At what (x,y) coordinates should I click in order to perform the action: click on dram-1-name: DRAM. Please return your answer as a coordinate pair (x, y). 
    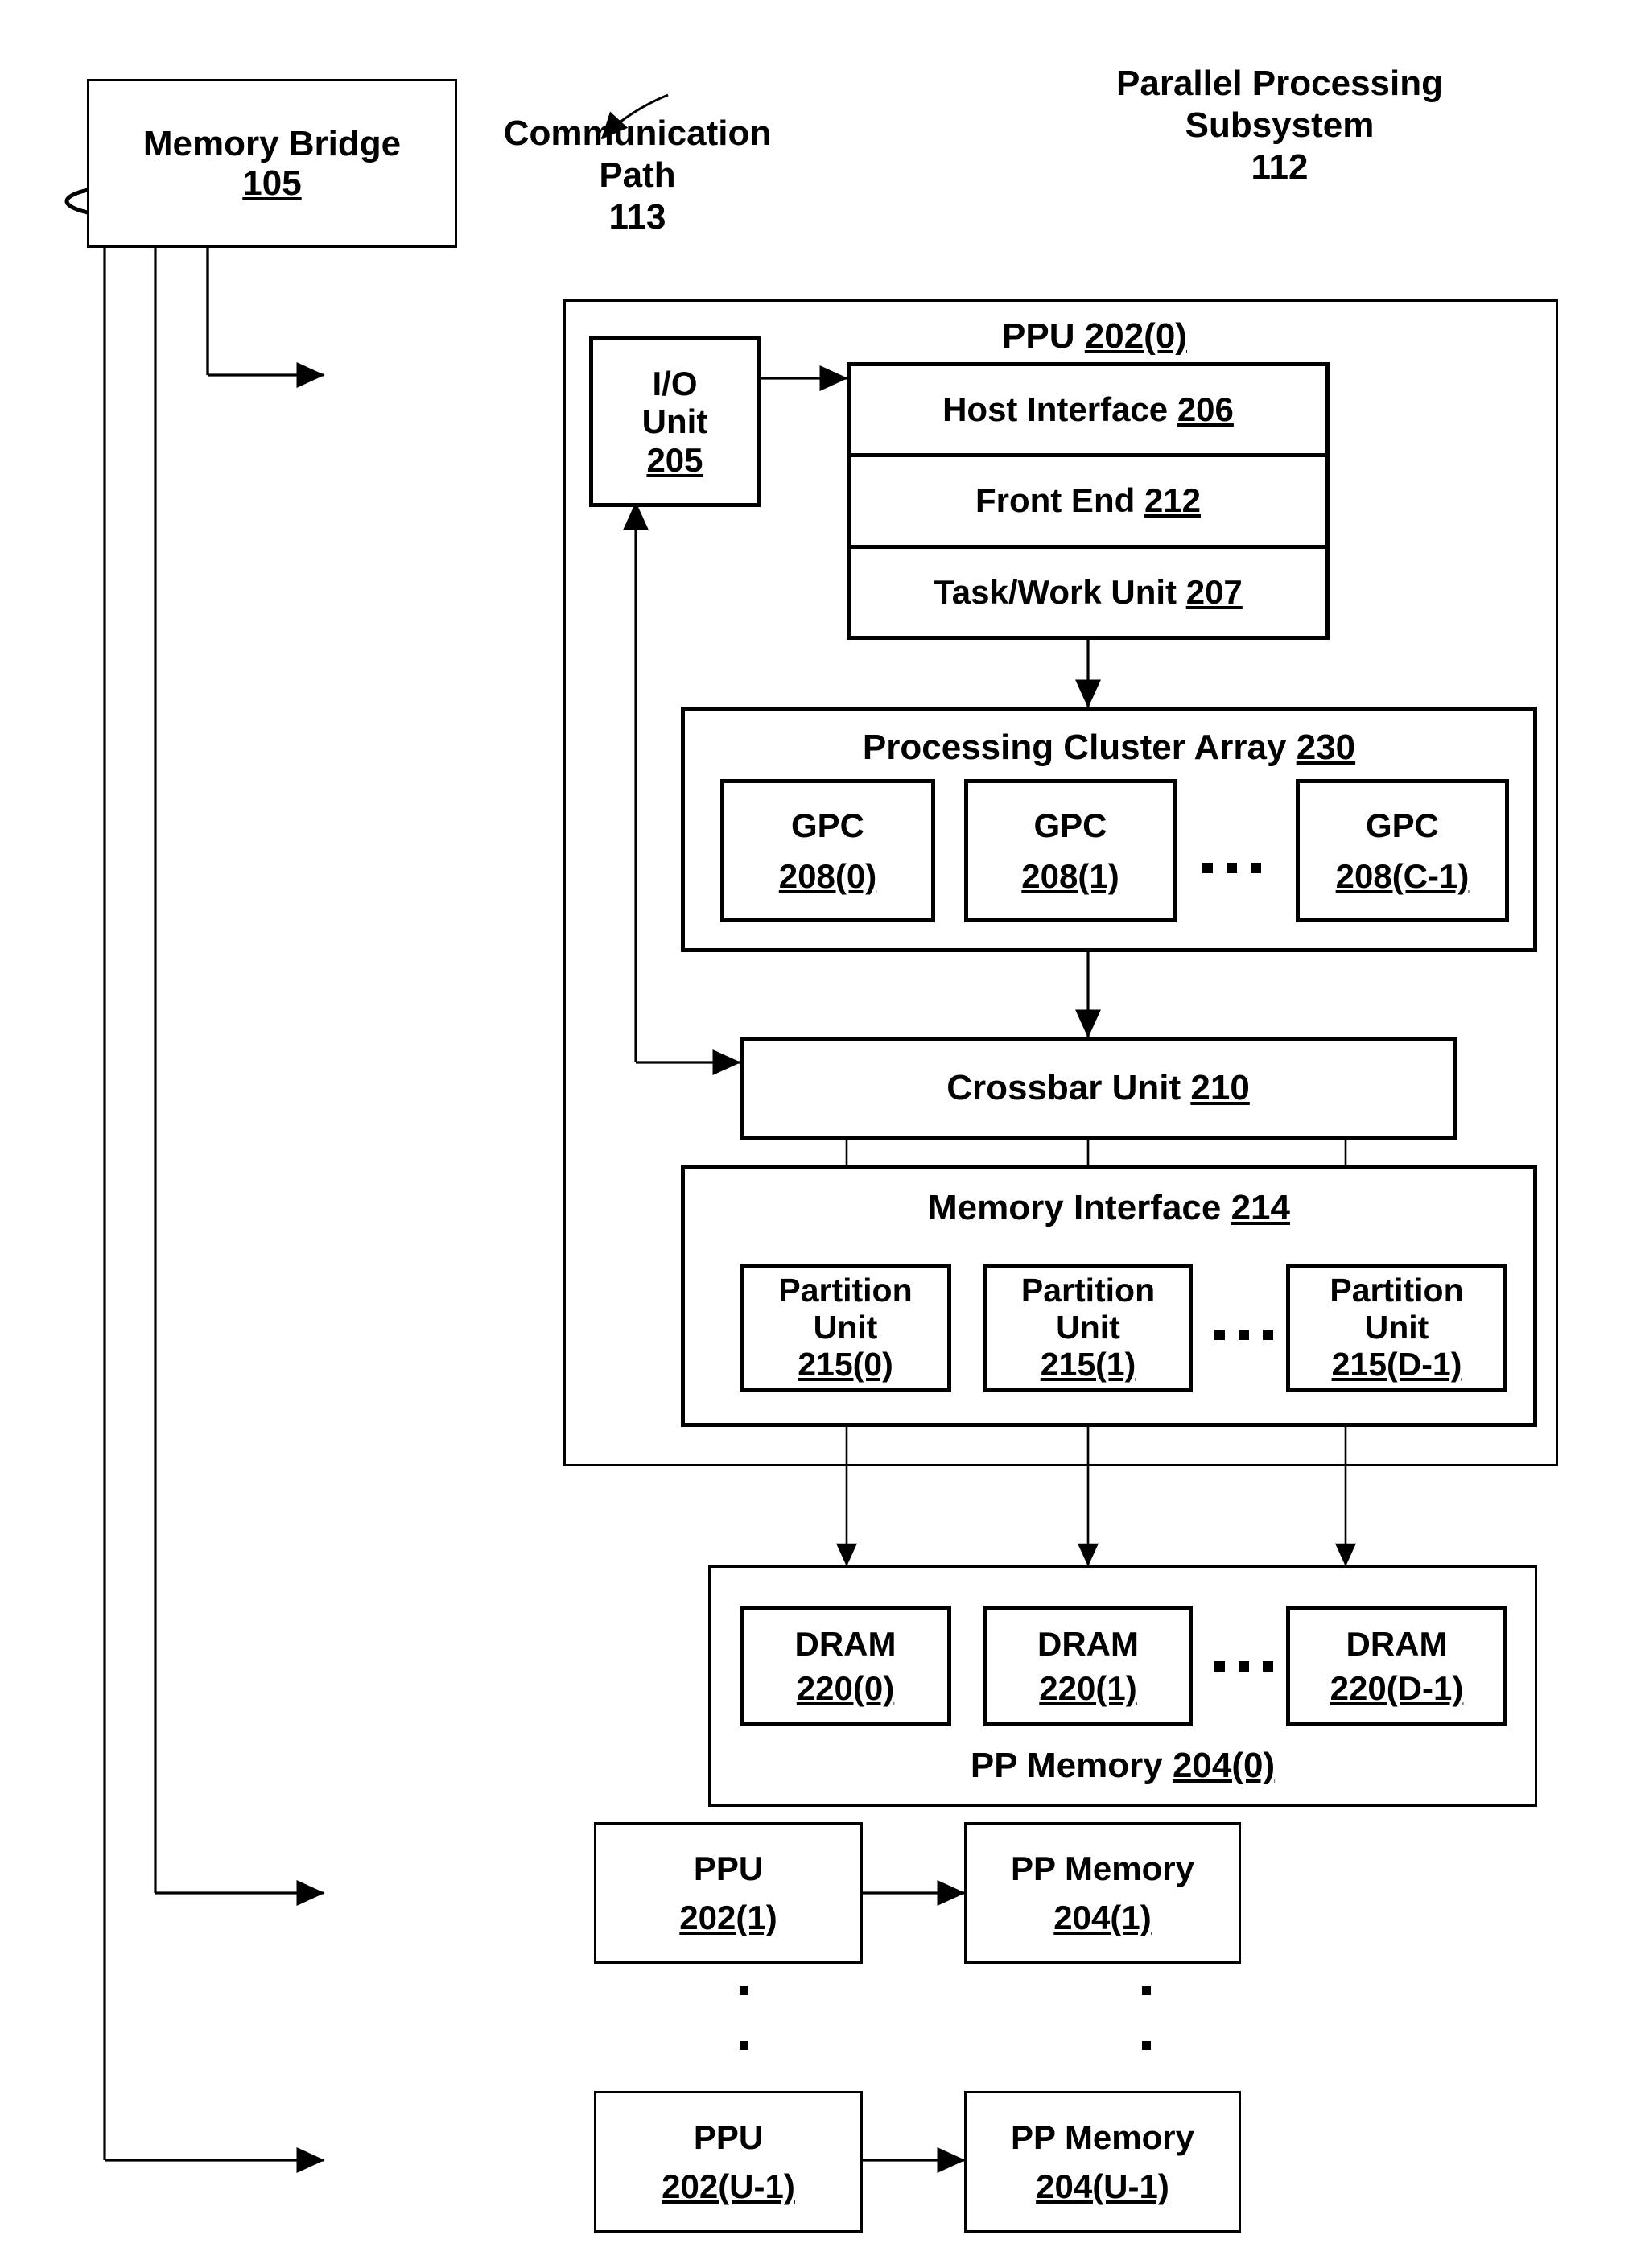
    Looking at the image, I should click on (1088, 1643).